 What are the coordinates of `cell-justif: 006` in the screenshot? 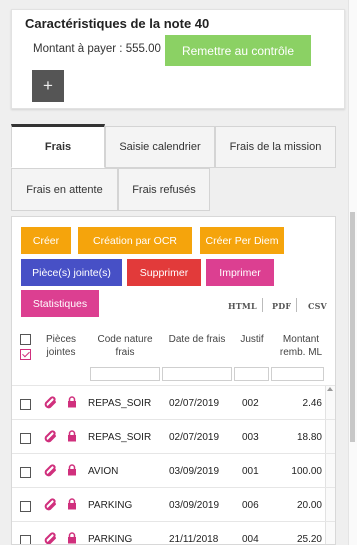 It's located at (250, 505).